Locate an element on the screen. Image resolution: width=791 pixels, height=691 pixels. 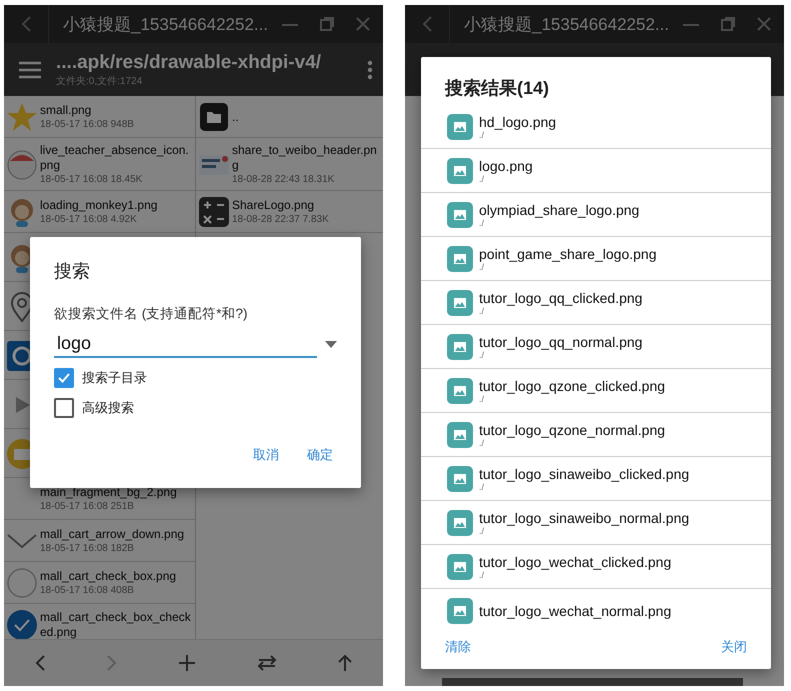
file-name: small.png is located at coordinates (66, 110).